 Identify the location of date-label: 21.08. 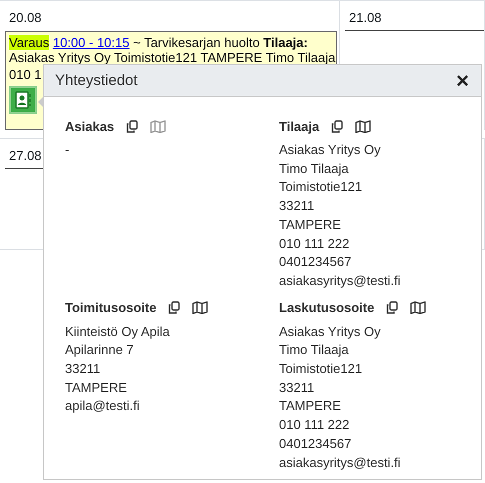
(414, 20).